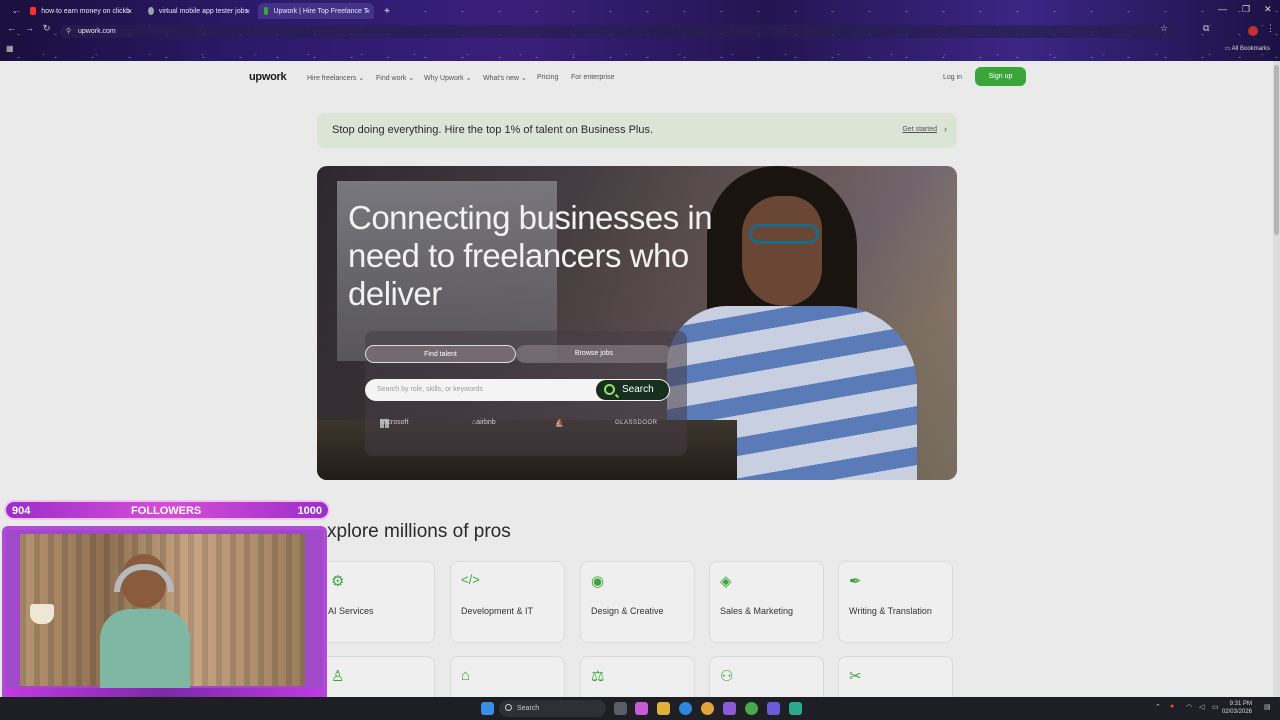 The image size is (1280, 720). Describe the element at coordinates (507, 602) in the screenshot. I see `category-card-development: </> Development & IT` at that location.